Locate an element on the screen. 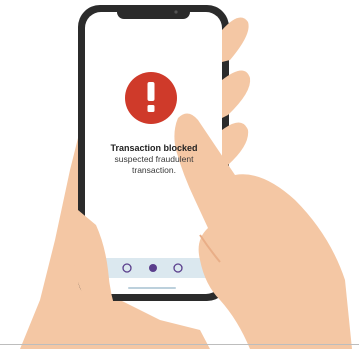 The width and height of the screenshot is (359, 349). home-indicator is located at coordinates (152, 288).